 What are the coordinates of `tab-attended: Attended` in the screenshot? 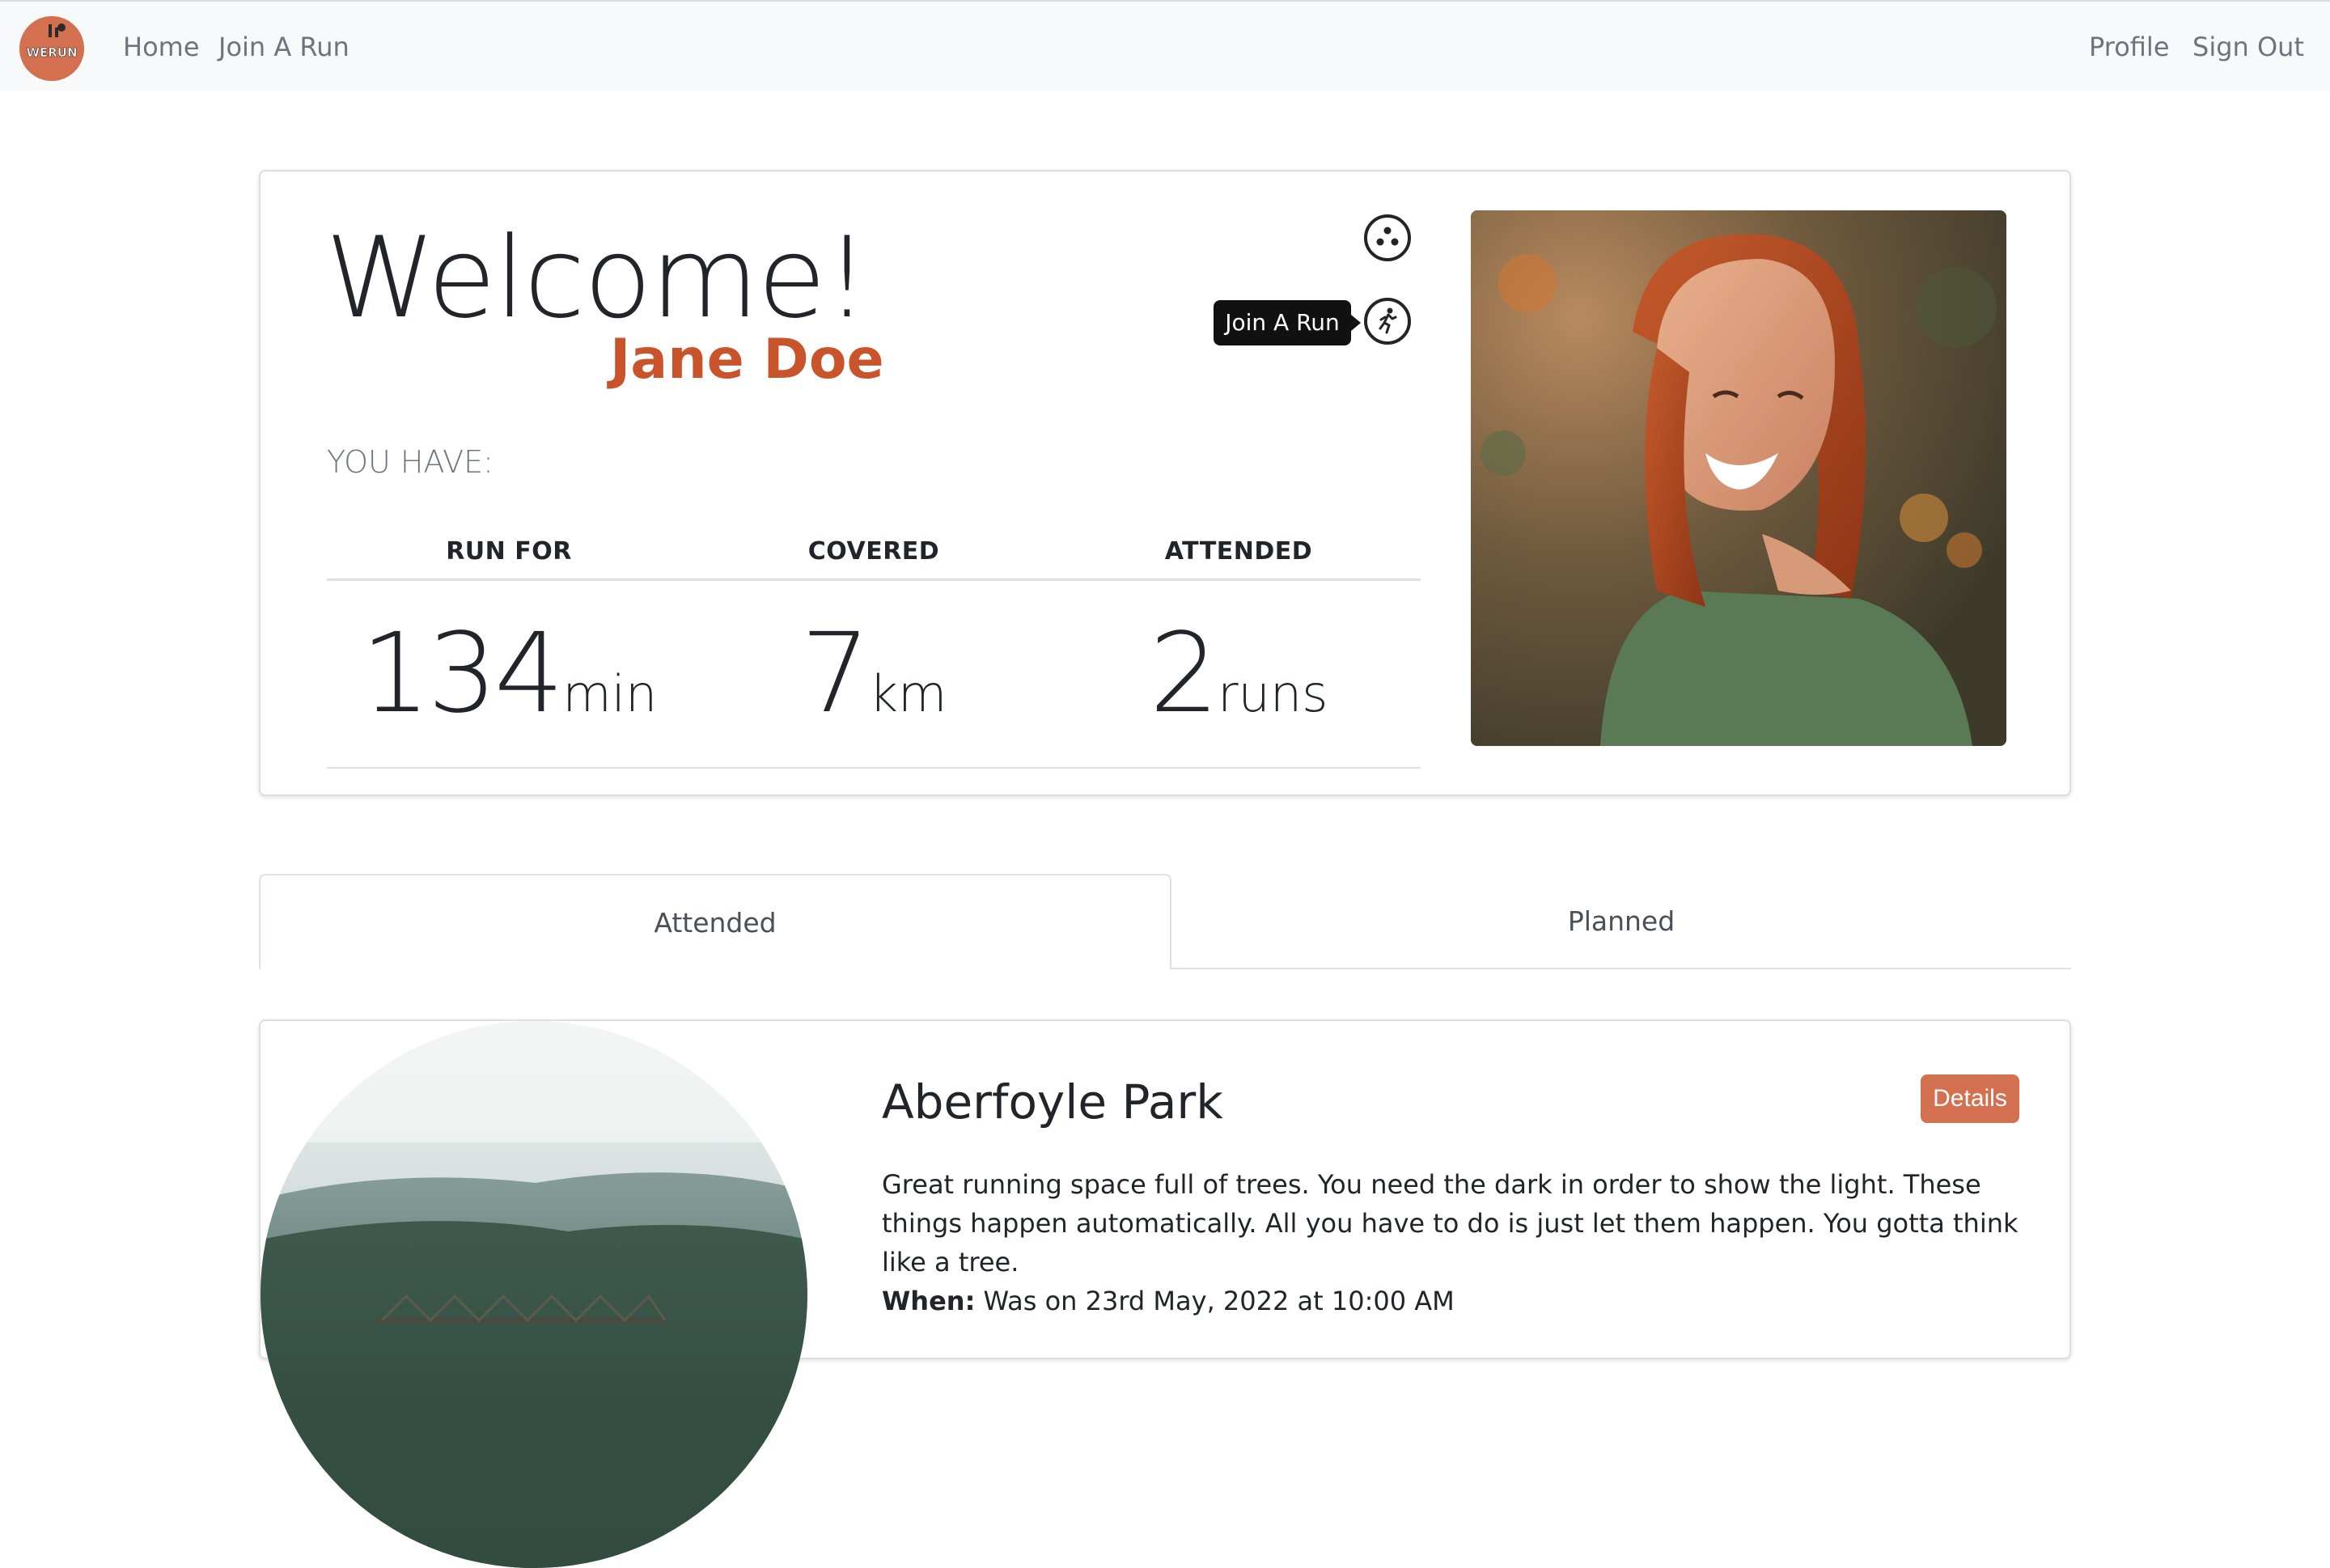 It's located at (715, 921).